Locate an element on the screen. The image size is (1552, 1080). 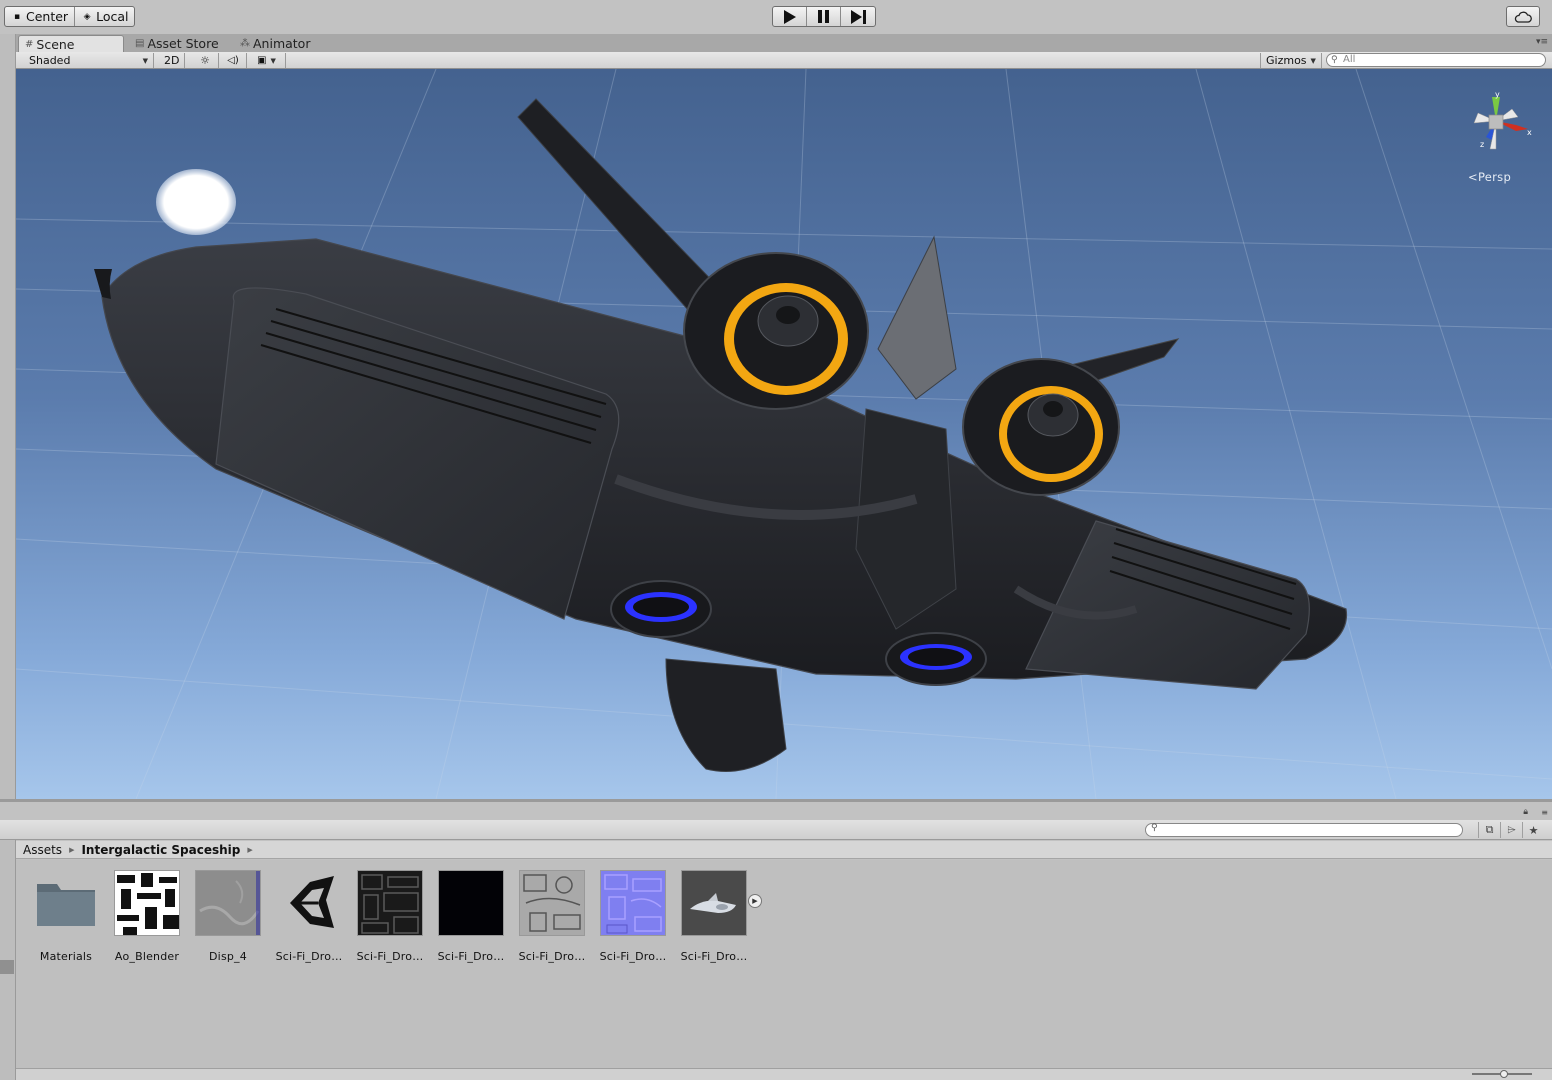
scene-search-placeholder: All is located at coordinates (1349, 59).